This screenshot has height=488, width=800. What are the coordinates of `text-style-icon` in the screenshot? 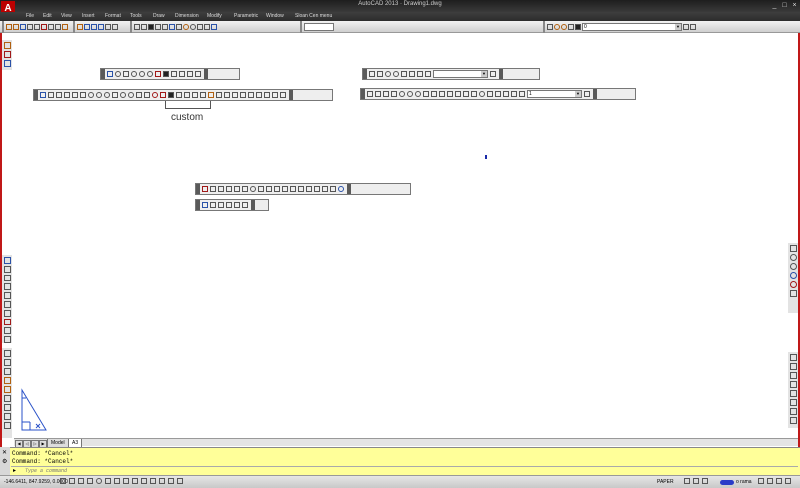 It's located at (267, 95).